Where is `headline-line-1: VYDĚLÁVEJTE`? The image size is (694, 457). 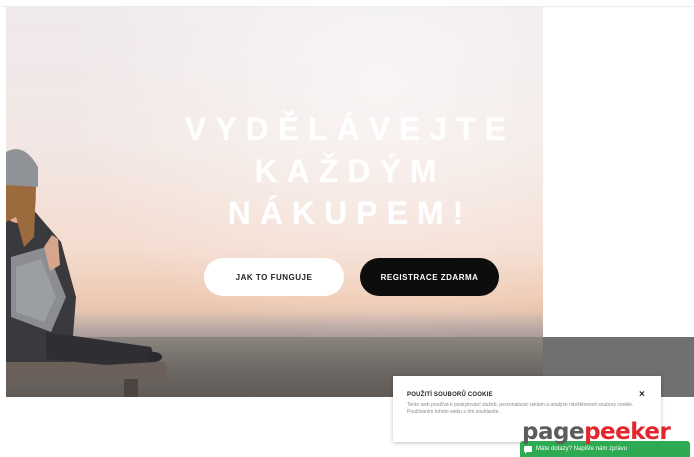 headline-line-1: VYDĚLÁVEJTE is located at coordinates (350, 129).